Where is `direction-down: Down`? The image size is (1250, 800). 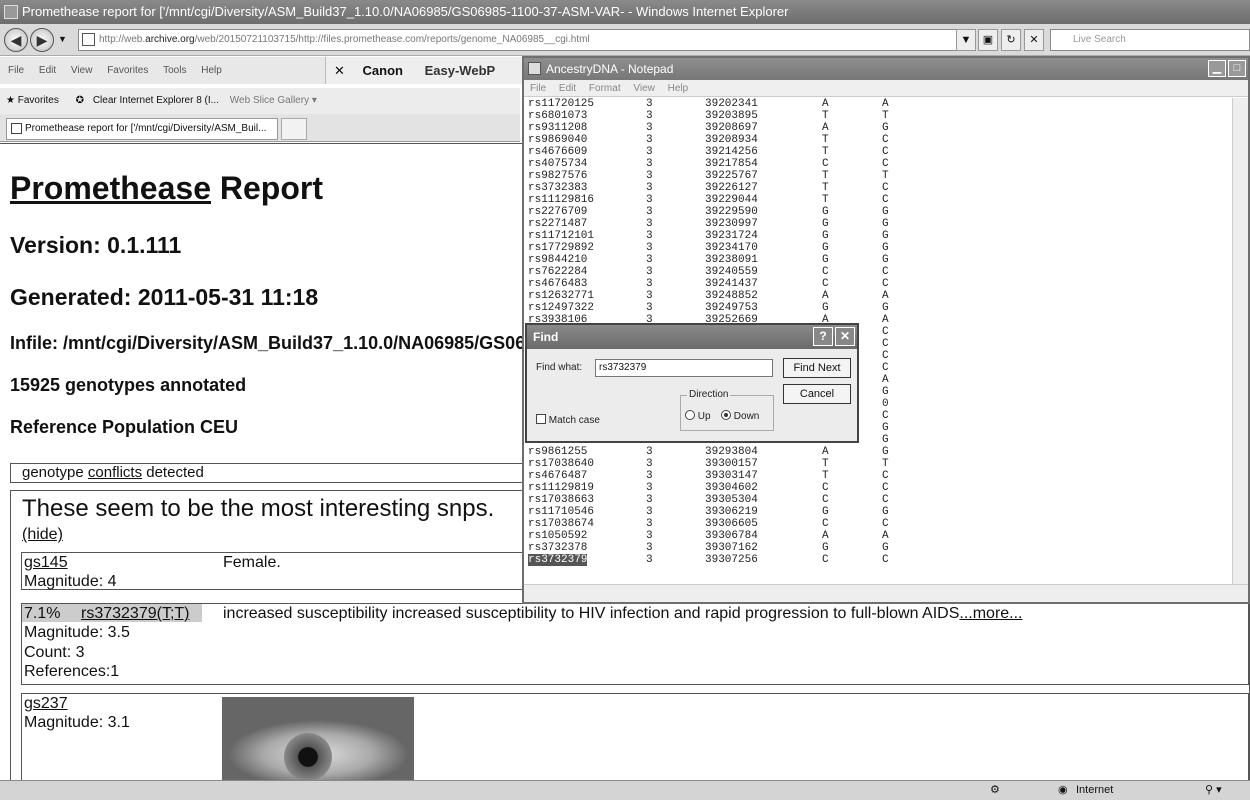 direction-down: Down is located at coordinates (740, 416).